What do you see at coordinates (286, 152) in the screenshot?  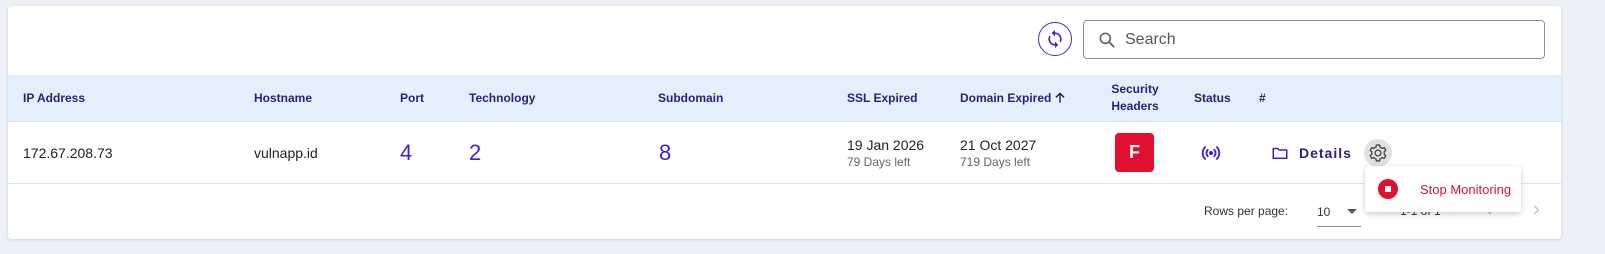 I see `cell-hostname: vulnapp.id` at bounding box center [286, 152].